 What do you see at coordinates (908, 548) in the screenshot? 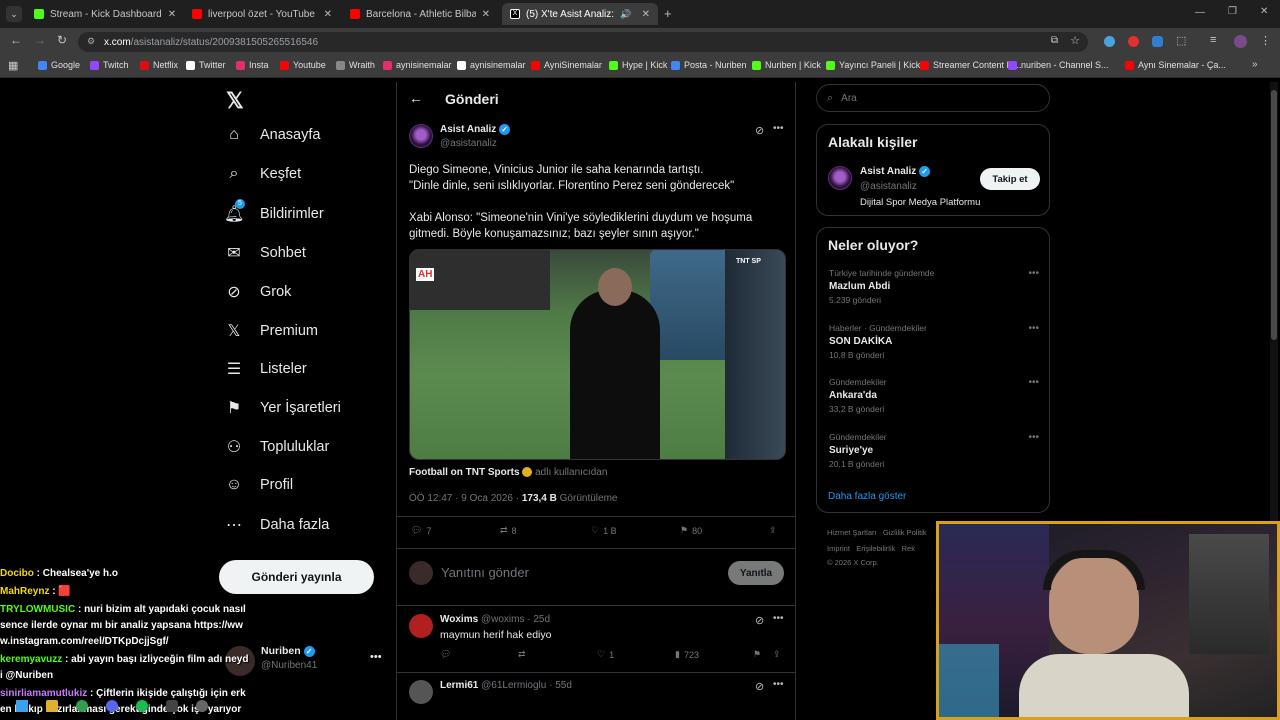
I see `footer-link: Rek` at bounding box center [908, 548].